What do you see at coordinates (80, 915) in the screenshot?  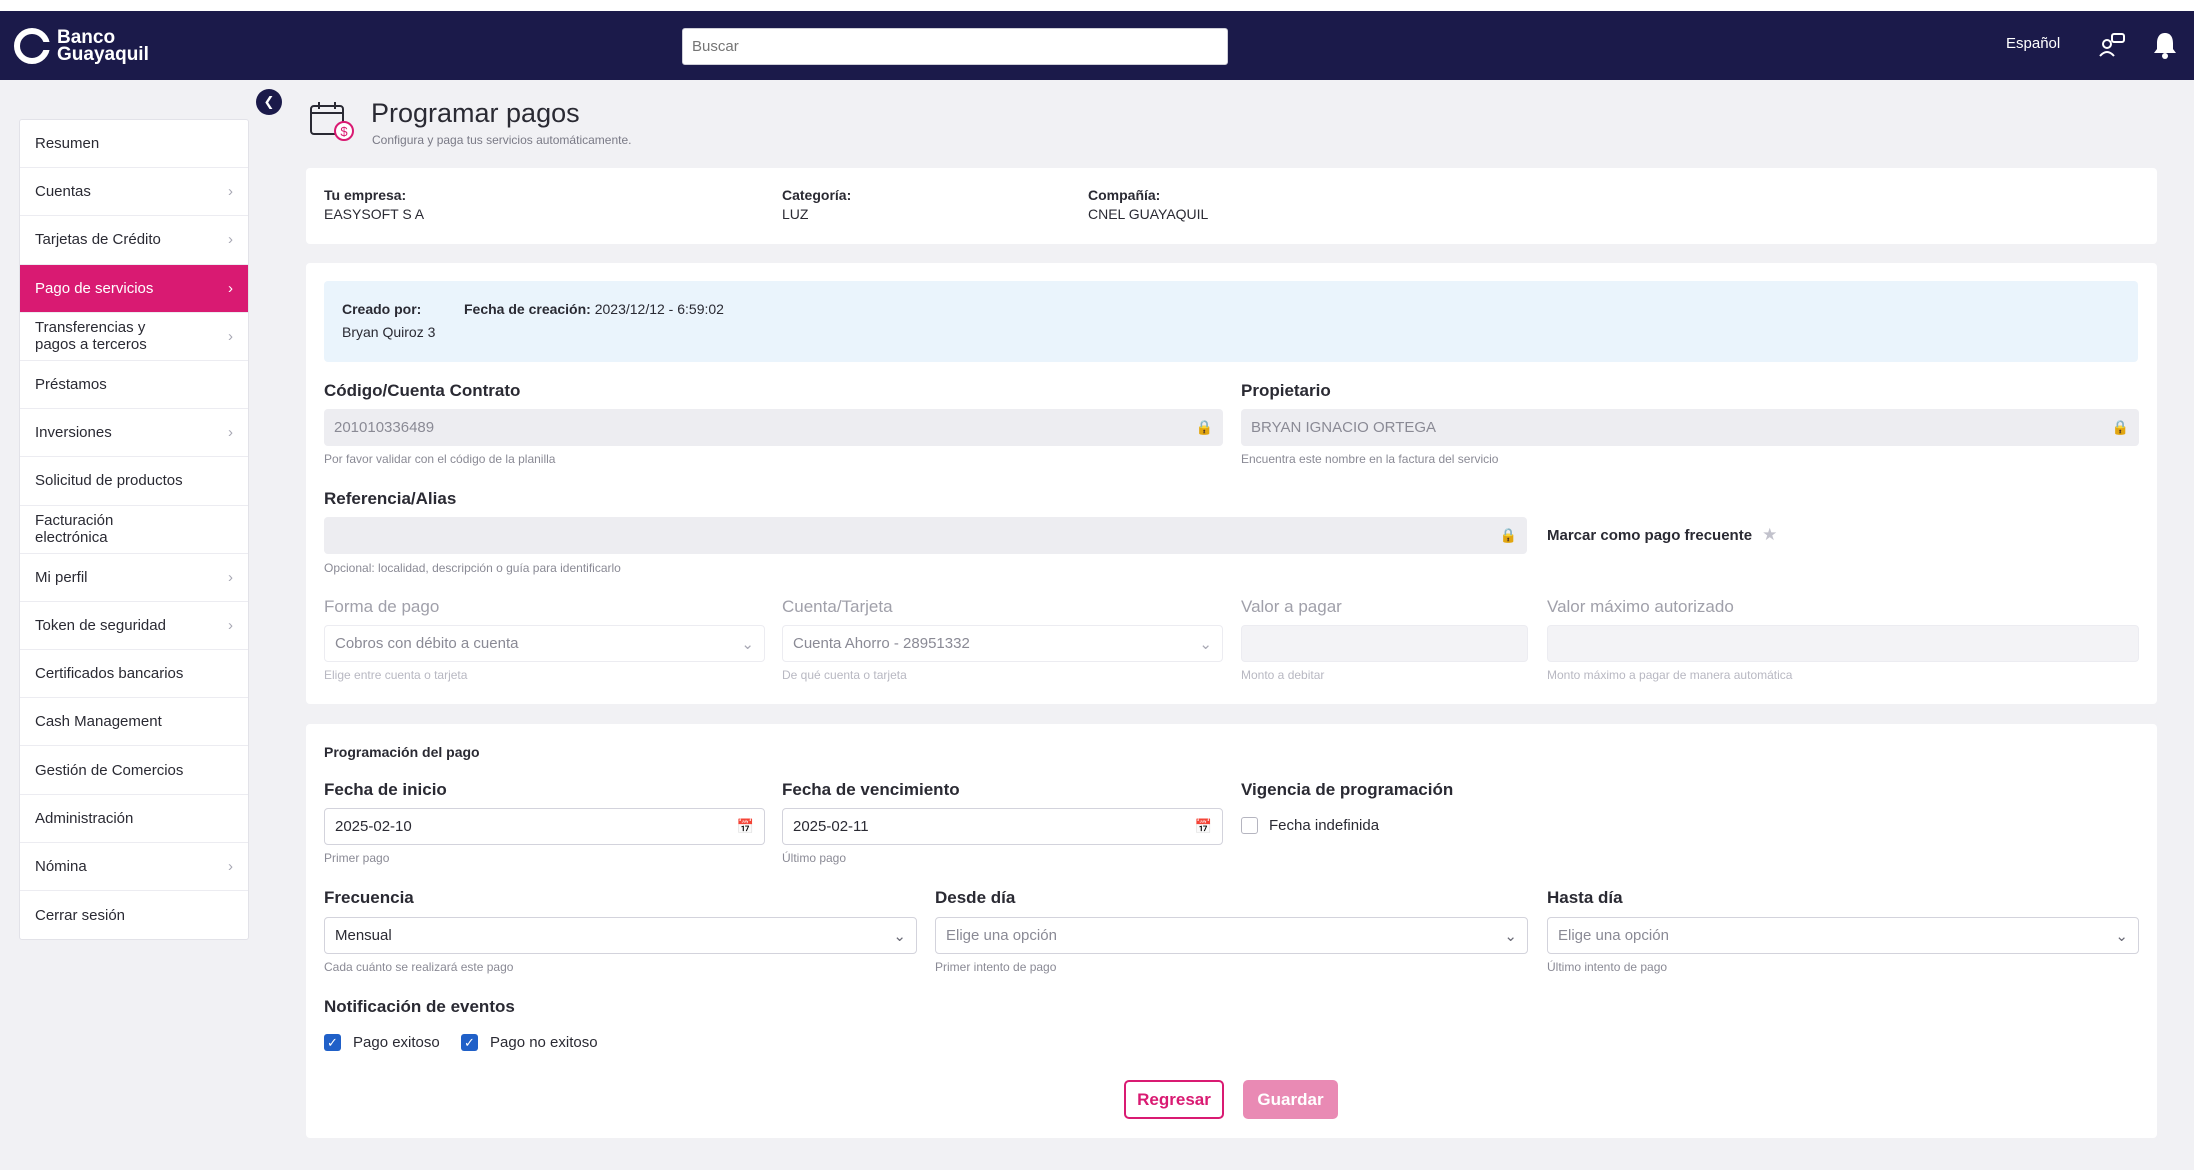 I see `sidebar-item-label: Cerrar sesión` at bounding box center [80, 915].